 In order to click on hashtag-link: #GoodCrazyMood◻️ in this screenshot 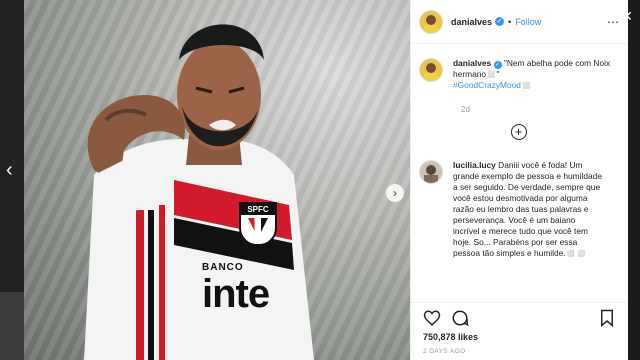, I will do `click(492, 85)`.